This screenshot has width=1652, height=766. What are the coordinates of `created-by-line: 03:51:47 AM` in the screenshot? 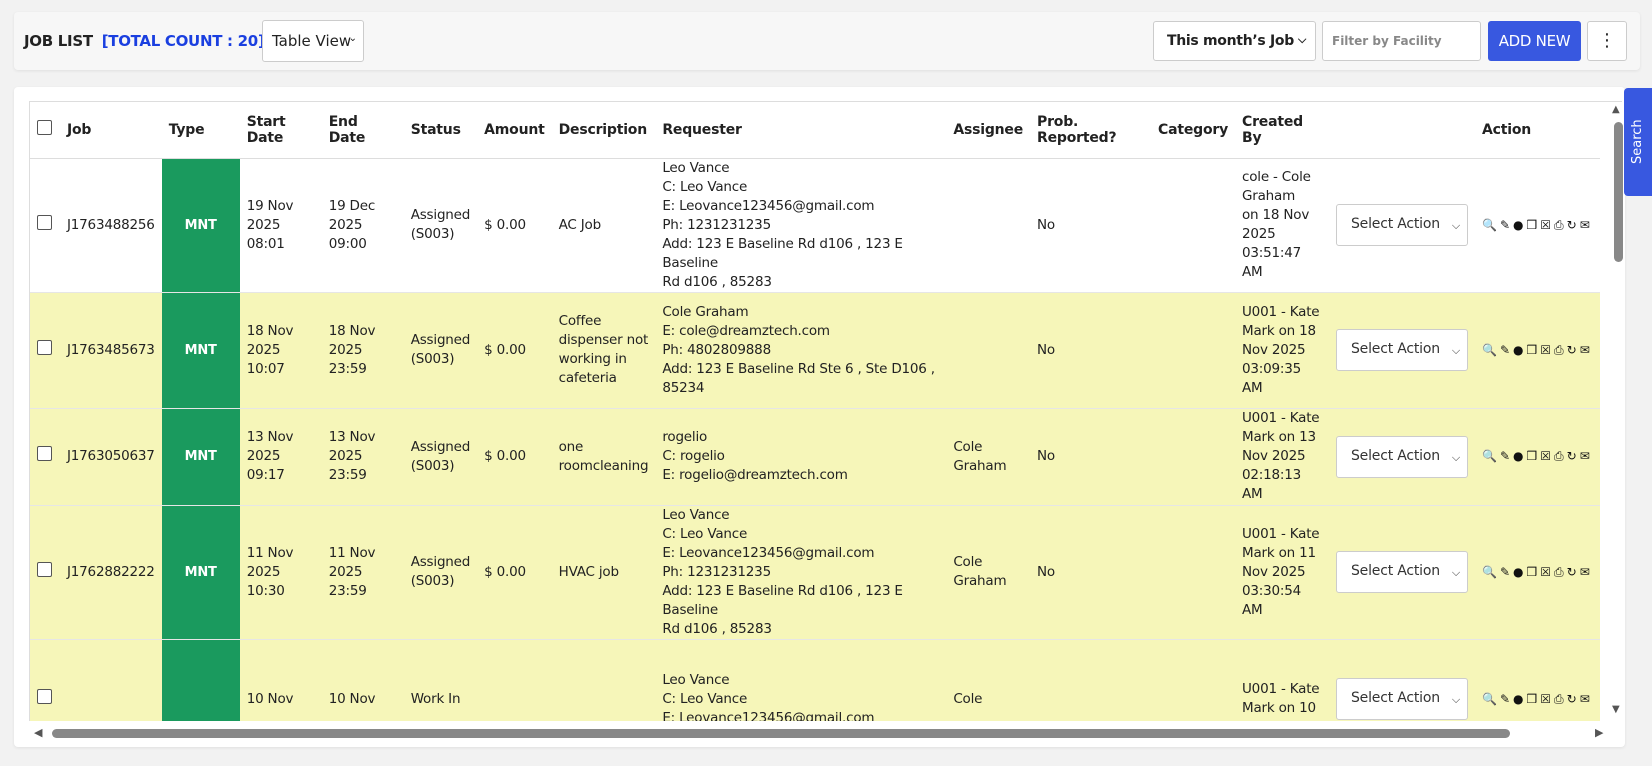 It's located at (1272, 262).